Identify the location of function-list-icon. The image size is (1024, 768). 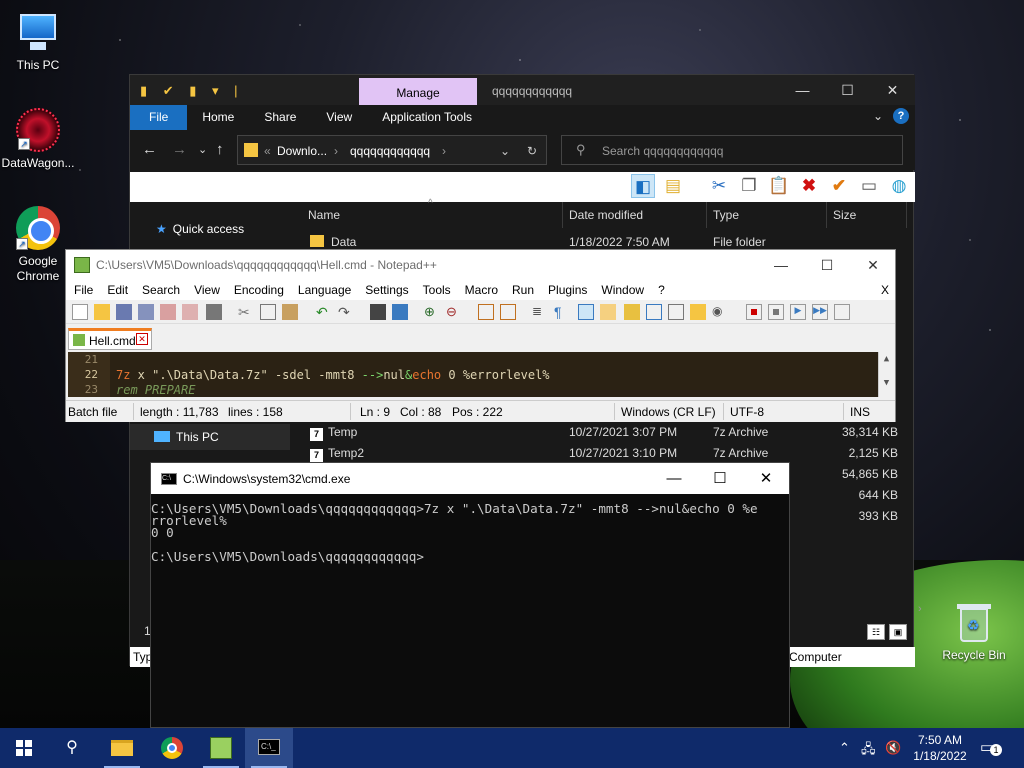
(654, 312).